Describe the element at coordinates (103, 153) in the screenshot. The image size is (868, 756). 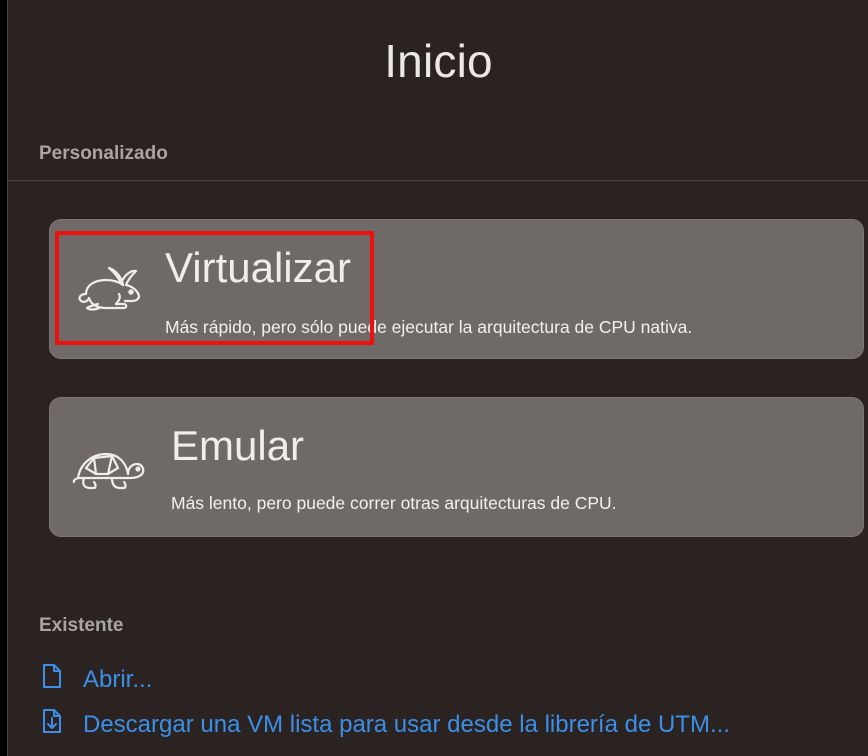
I see `section-label-custom: Personalizado` at that location.